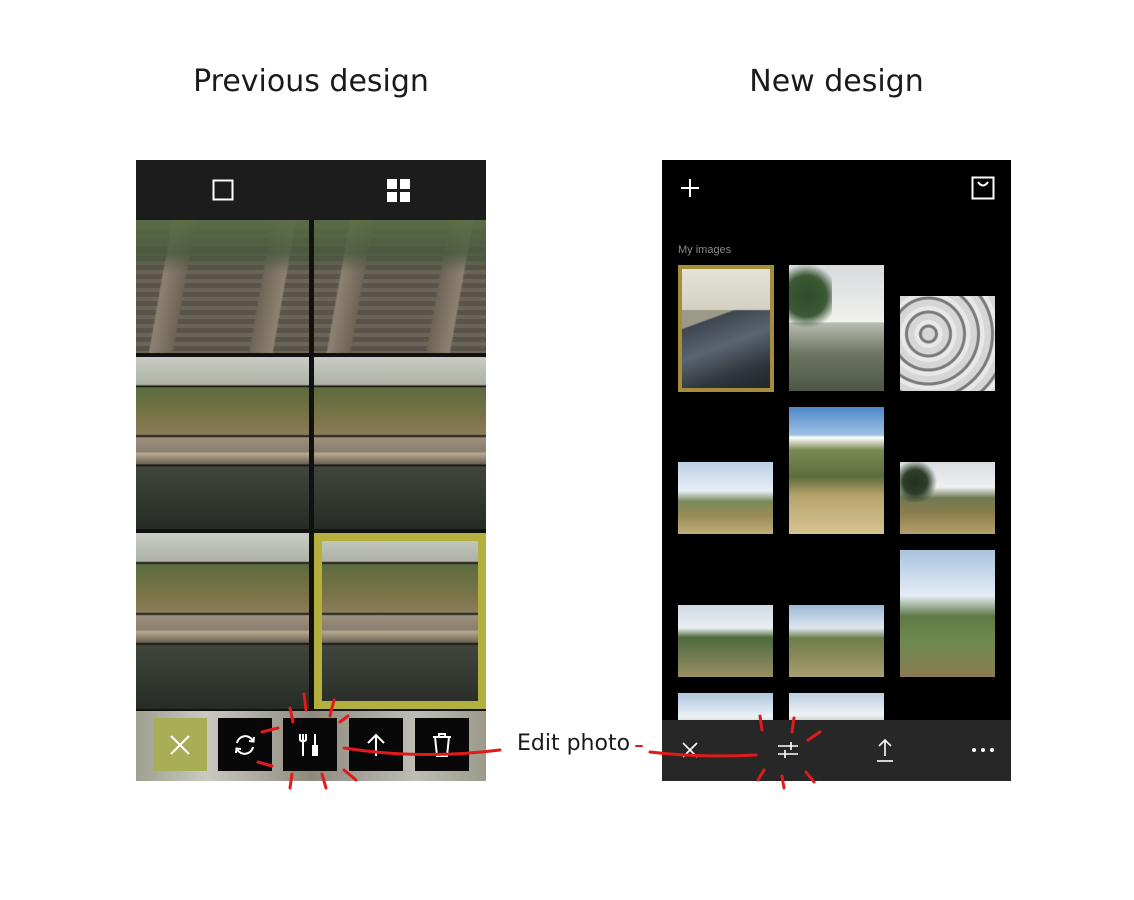  I want to click on single-view-button, so click(223, 190).